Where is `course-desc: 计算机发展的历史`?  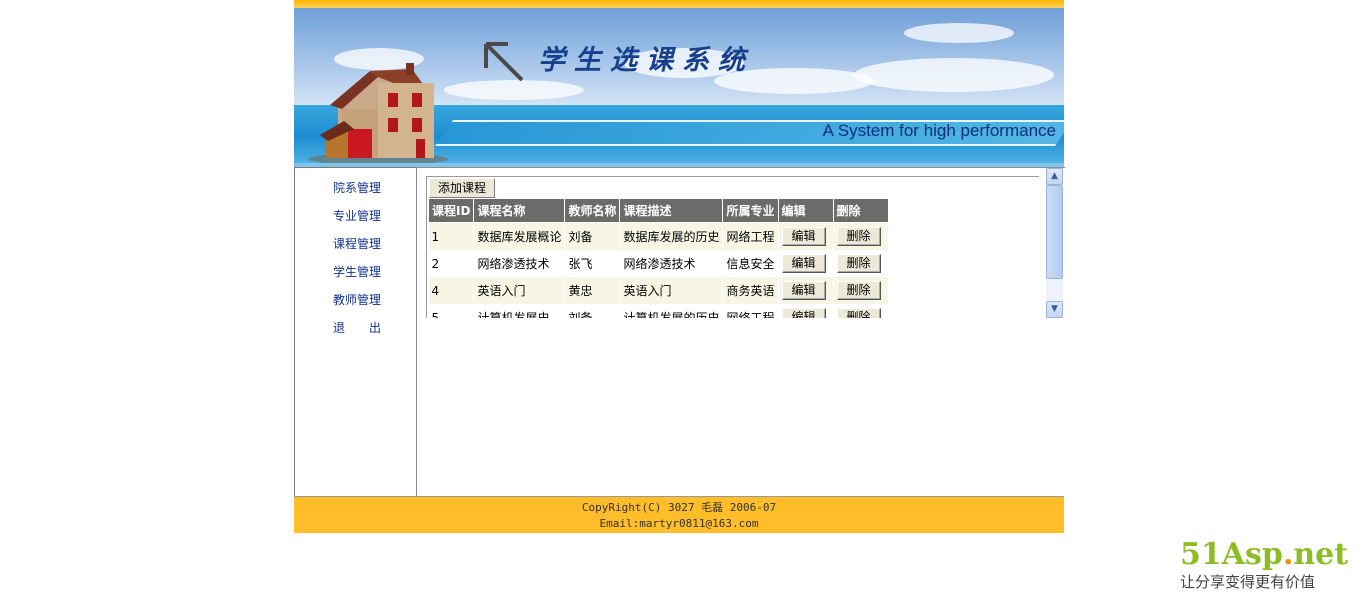 course-desc: 计算机发展的历史 is located at coordinates (671, 311).